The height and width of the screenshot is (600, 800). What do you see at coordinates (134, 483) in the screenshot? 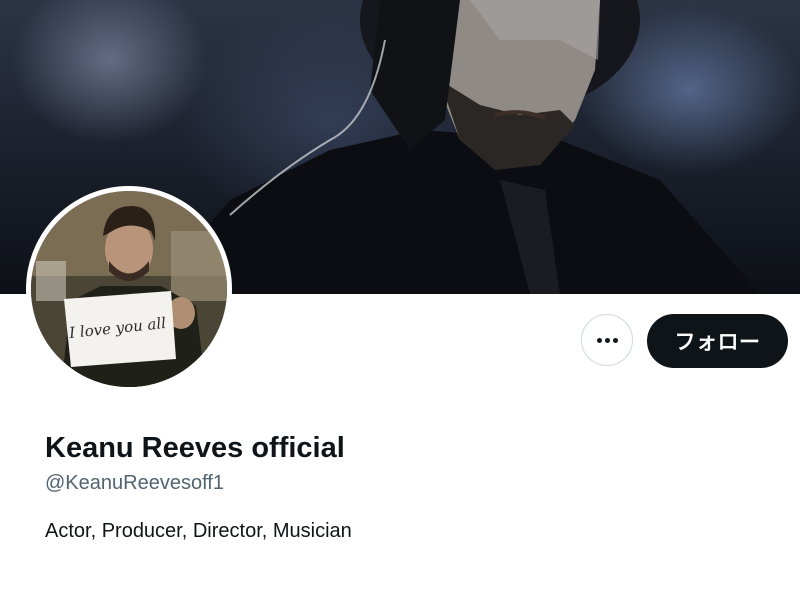
I see `profile-handle: @KeanuReevesoff1` at bounding box center [134, 483].